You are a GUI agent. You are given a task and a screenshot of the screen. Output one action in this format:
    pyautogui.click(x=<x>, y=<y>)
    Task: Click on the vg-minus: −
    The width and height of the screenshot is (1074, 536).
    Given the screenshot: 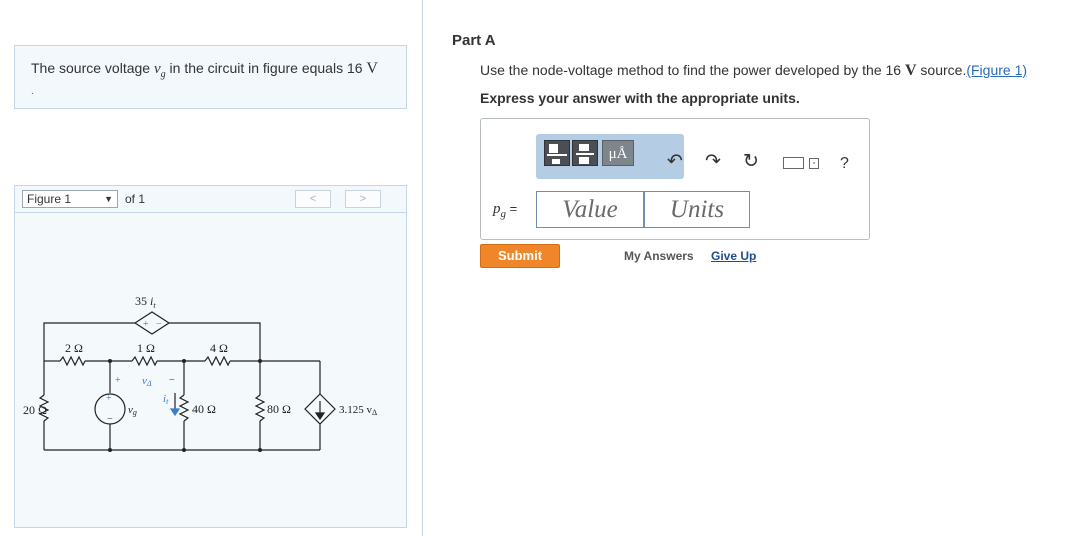 What is the action you would take?
    pyautogui.click(x=110, y=419)
    